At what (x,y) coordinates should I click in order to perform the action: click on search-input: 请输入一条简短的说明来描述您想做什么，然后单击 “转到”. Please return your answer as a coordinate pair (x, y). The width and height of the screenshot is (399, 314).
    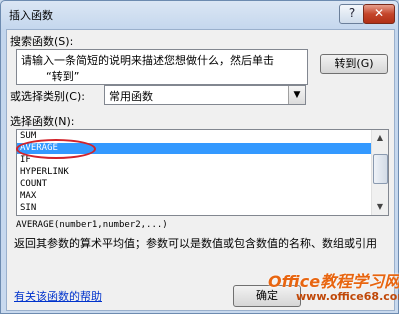
    Looking at the image, I should click on (162, 67).